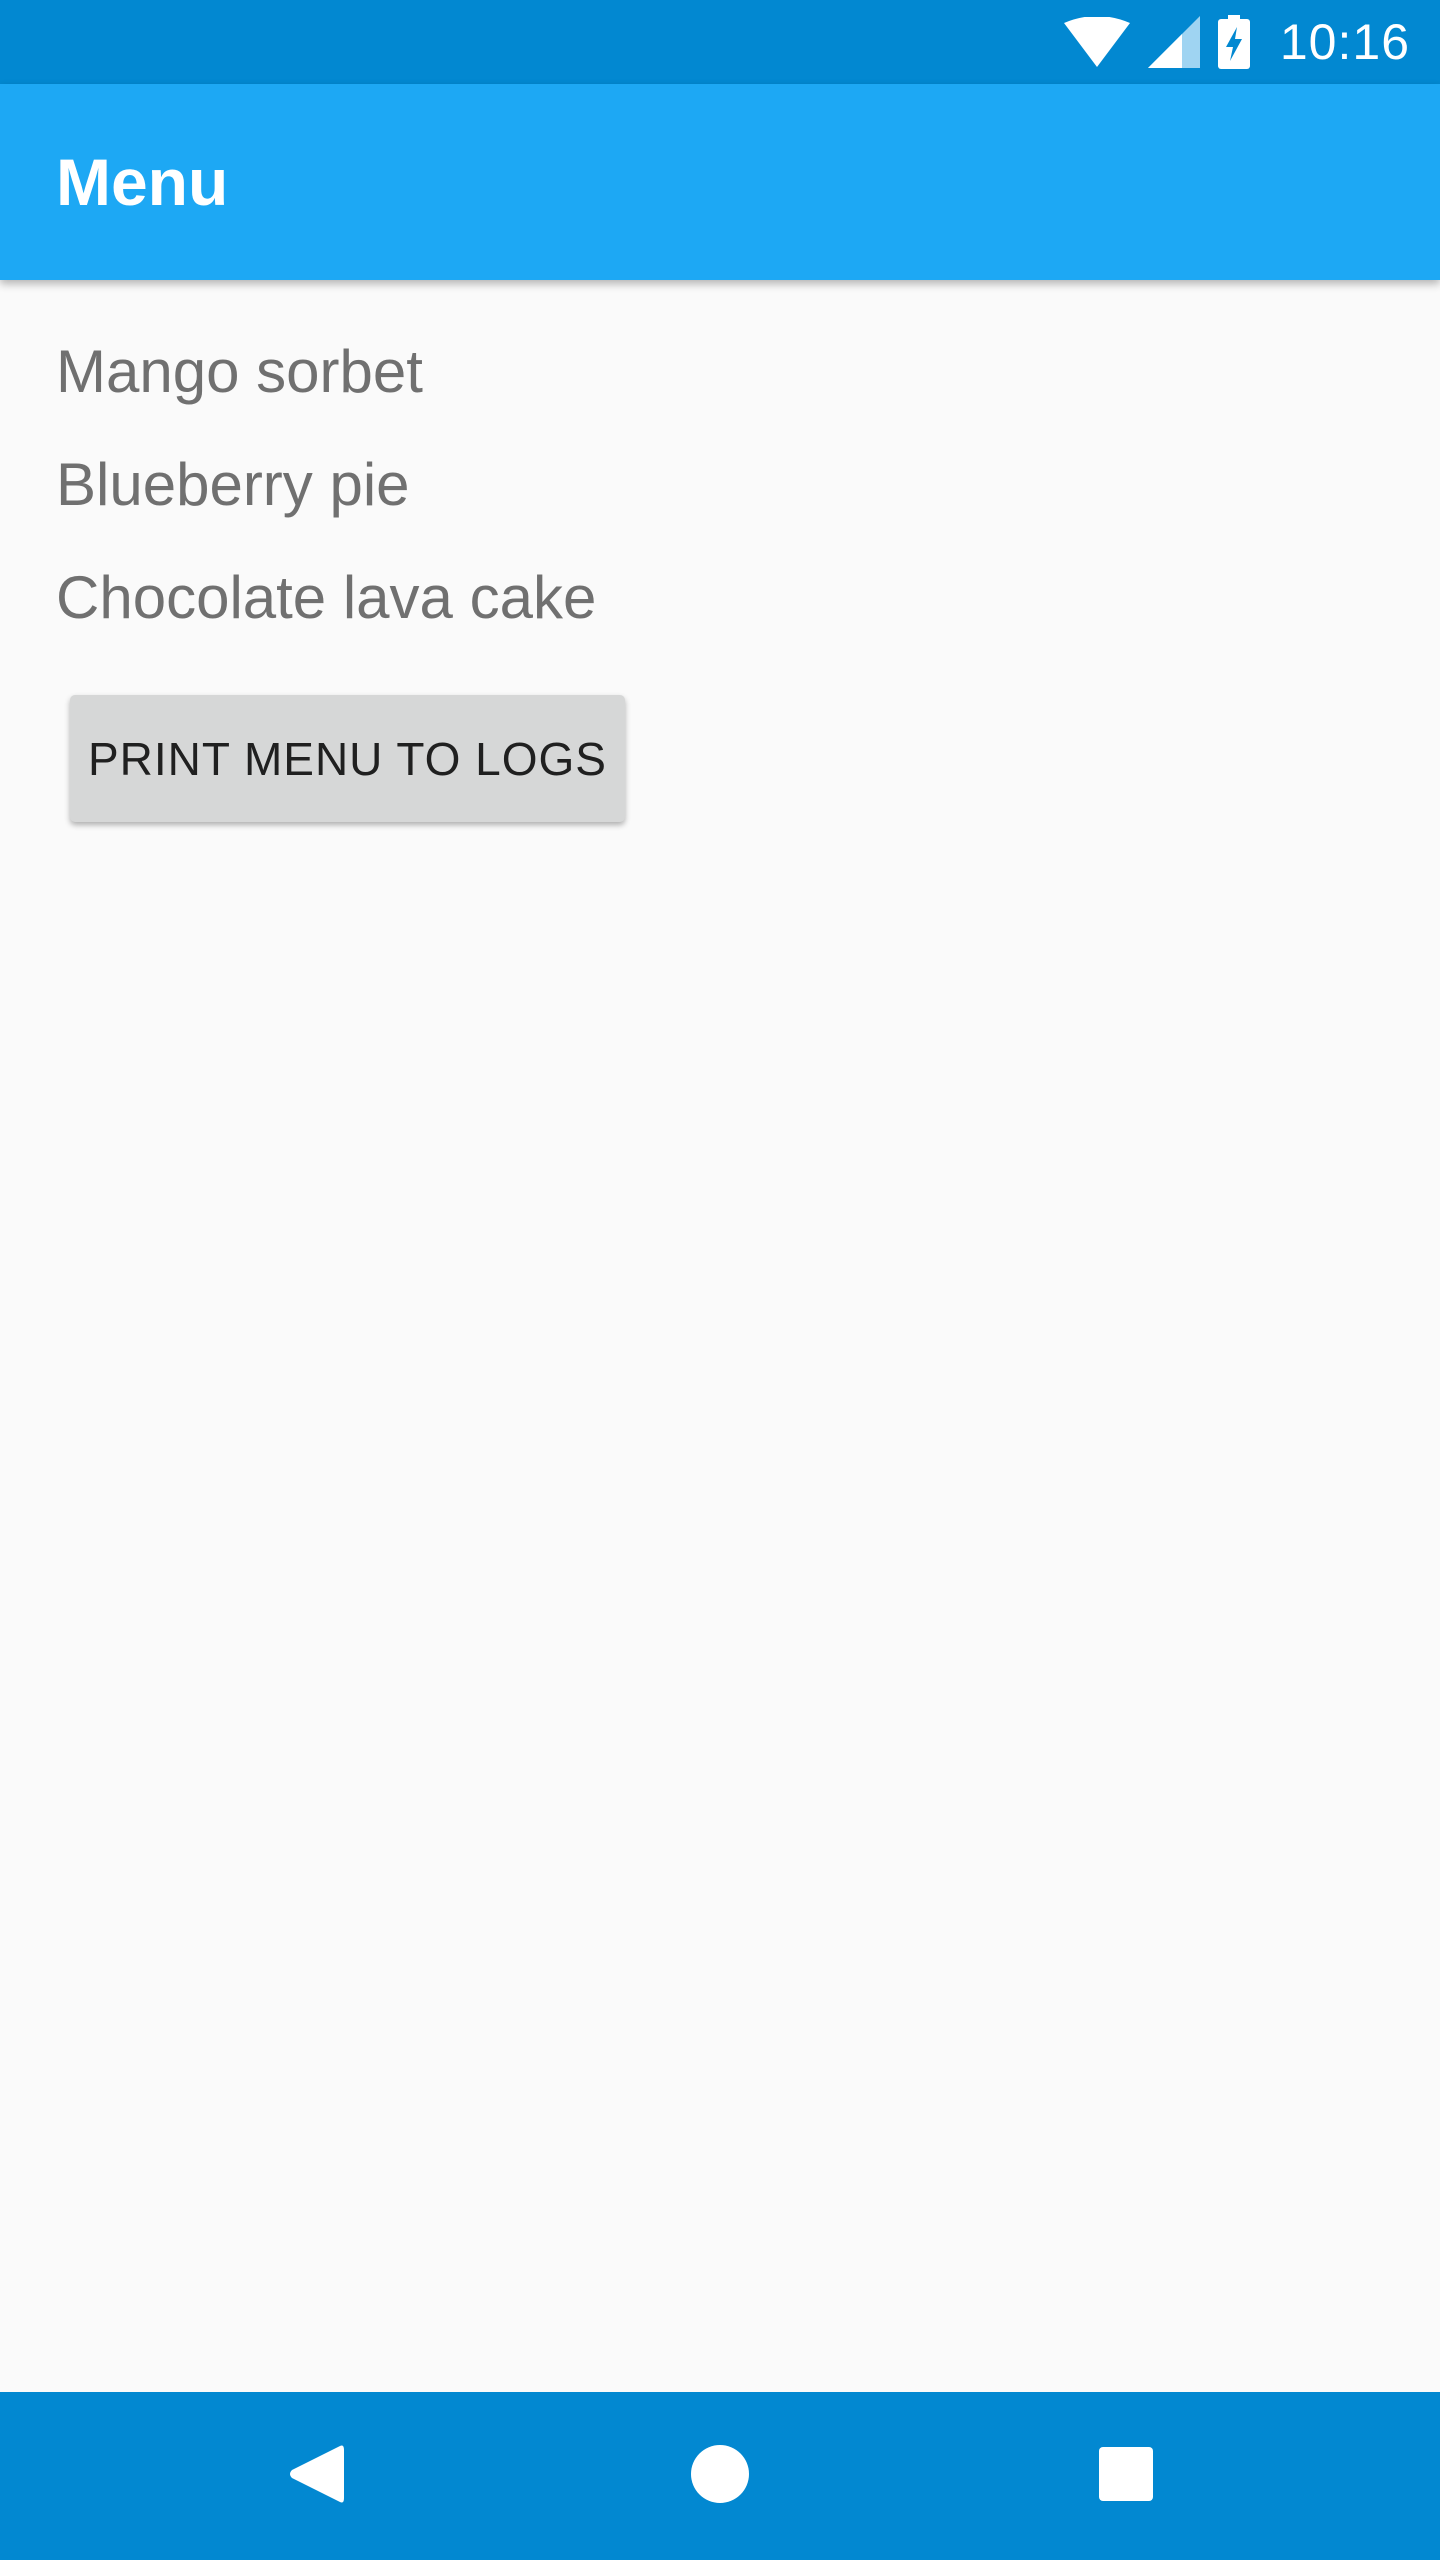 Image resolution: width=1440 pixels, height=2560 pixels. What do you see at coordinates (347, 758) in the screenshot?
I see `print-menu-button: PRINT MENU TO LOGS` at bounding box center [347, 758].